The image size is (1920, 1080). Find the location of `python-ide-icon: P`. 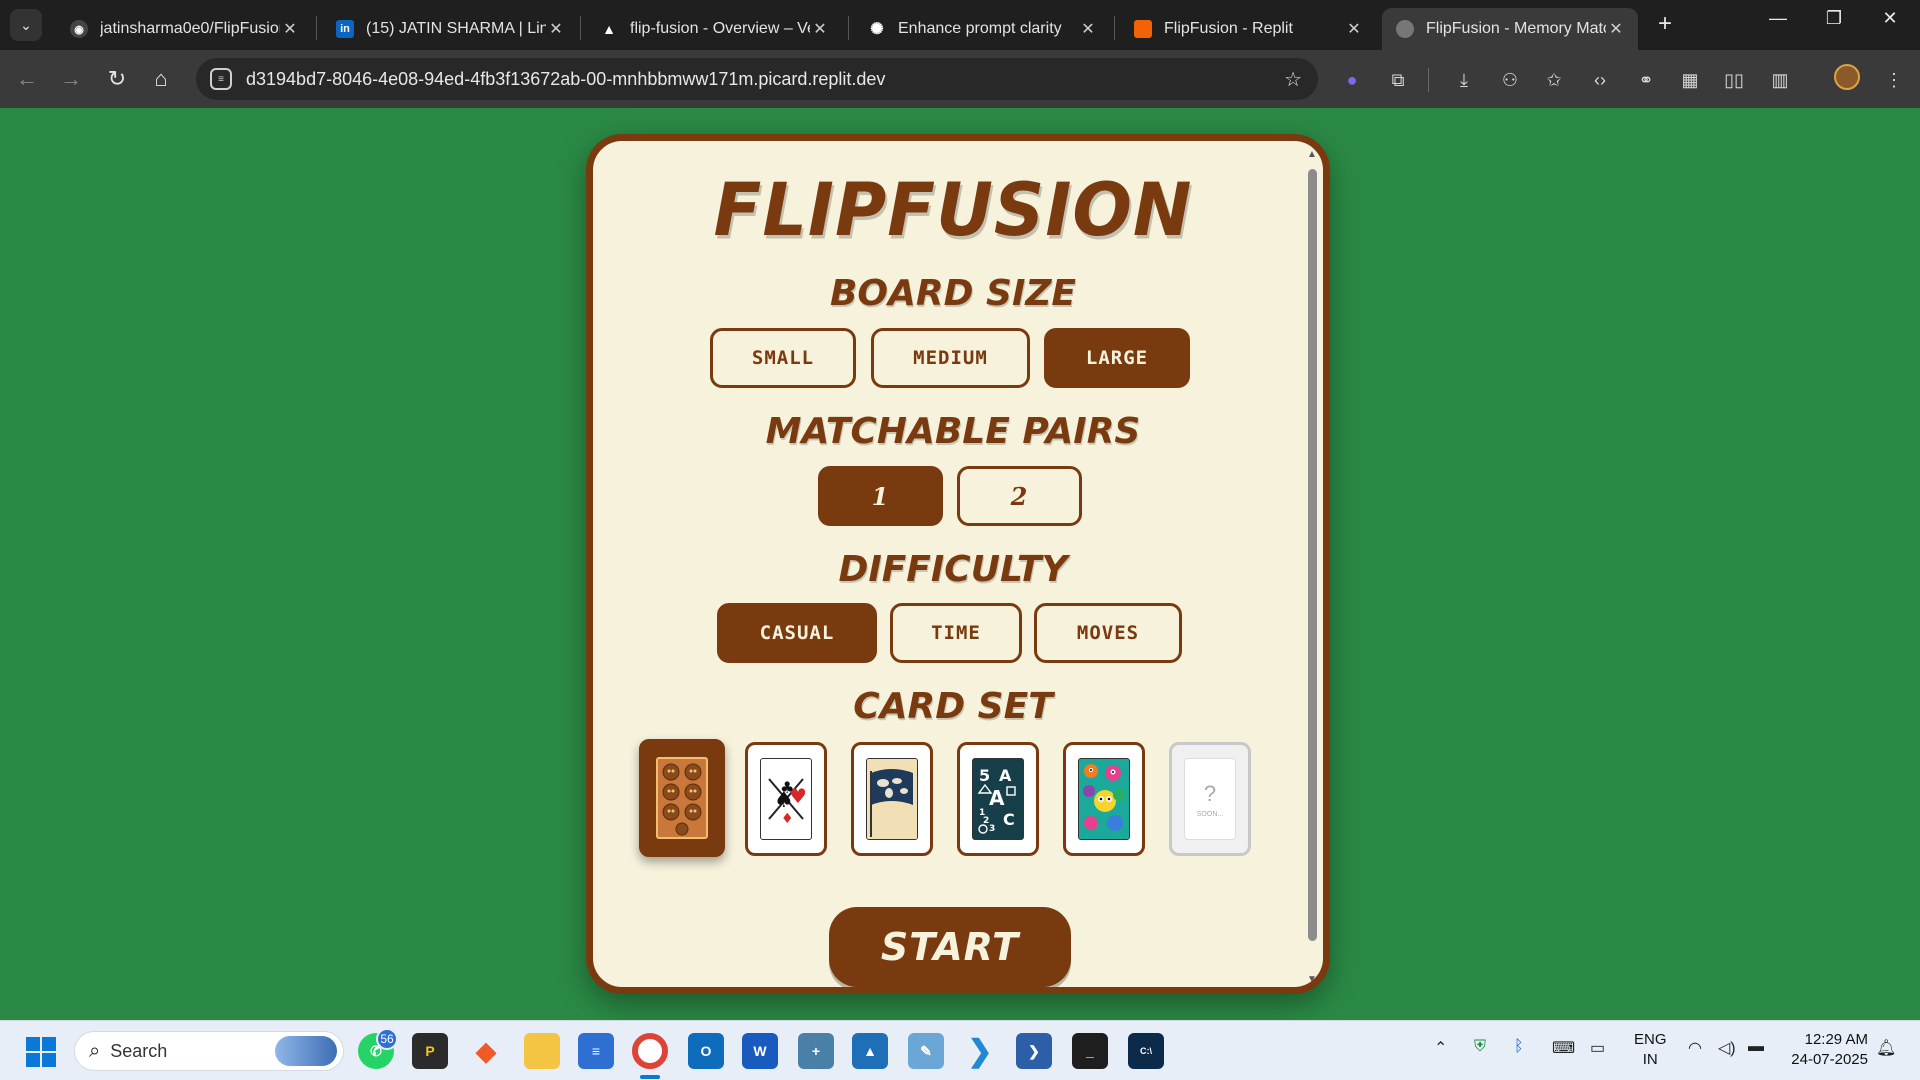

python-ide-icon: P is located at coordinates (430, 1051).